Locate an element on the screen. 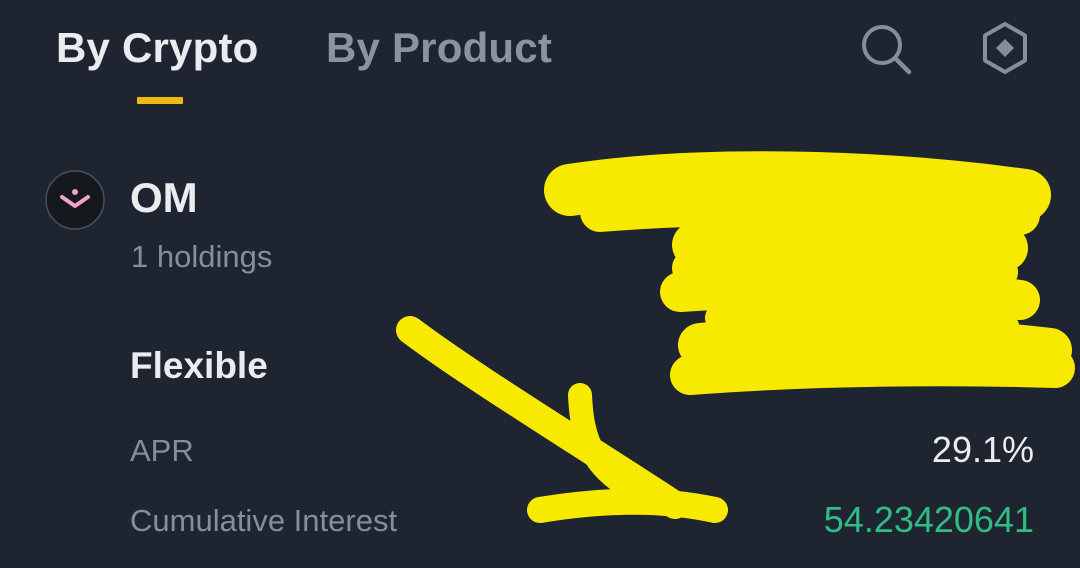 The height and width of the screenshot is (568, 1080). om-logo-icon is located at coordinates (75, 200).